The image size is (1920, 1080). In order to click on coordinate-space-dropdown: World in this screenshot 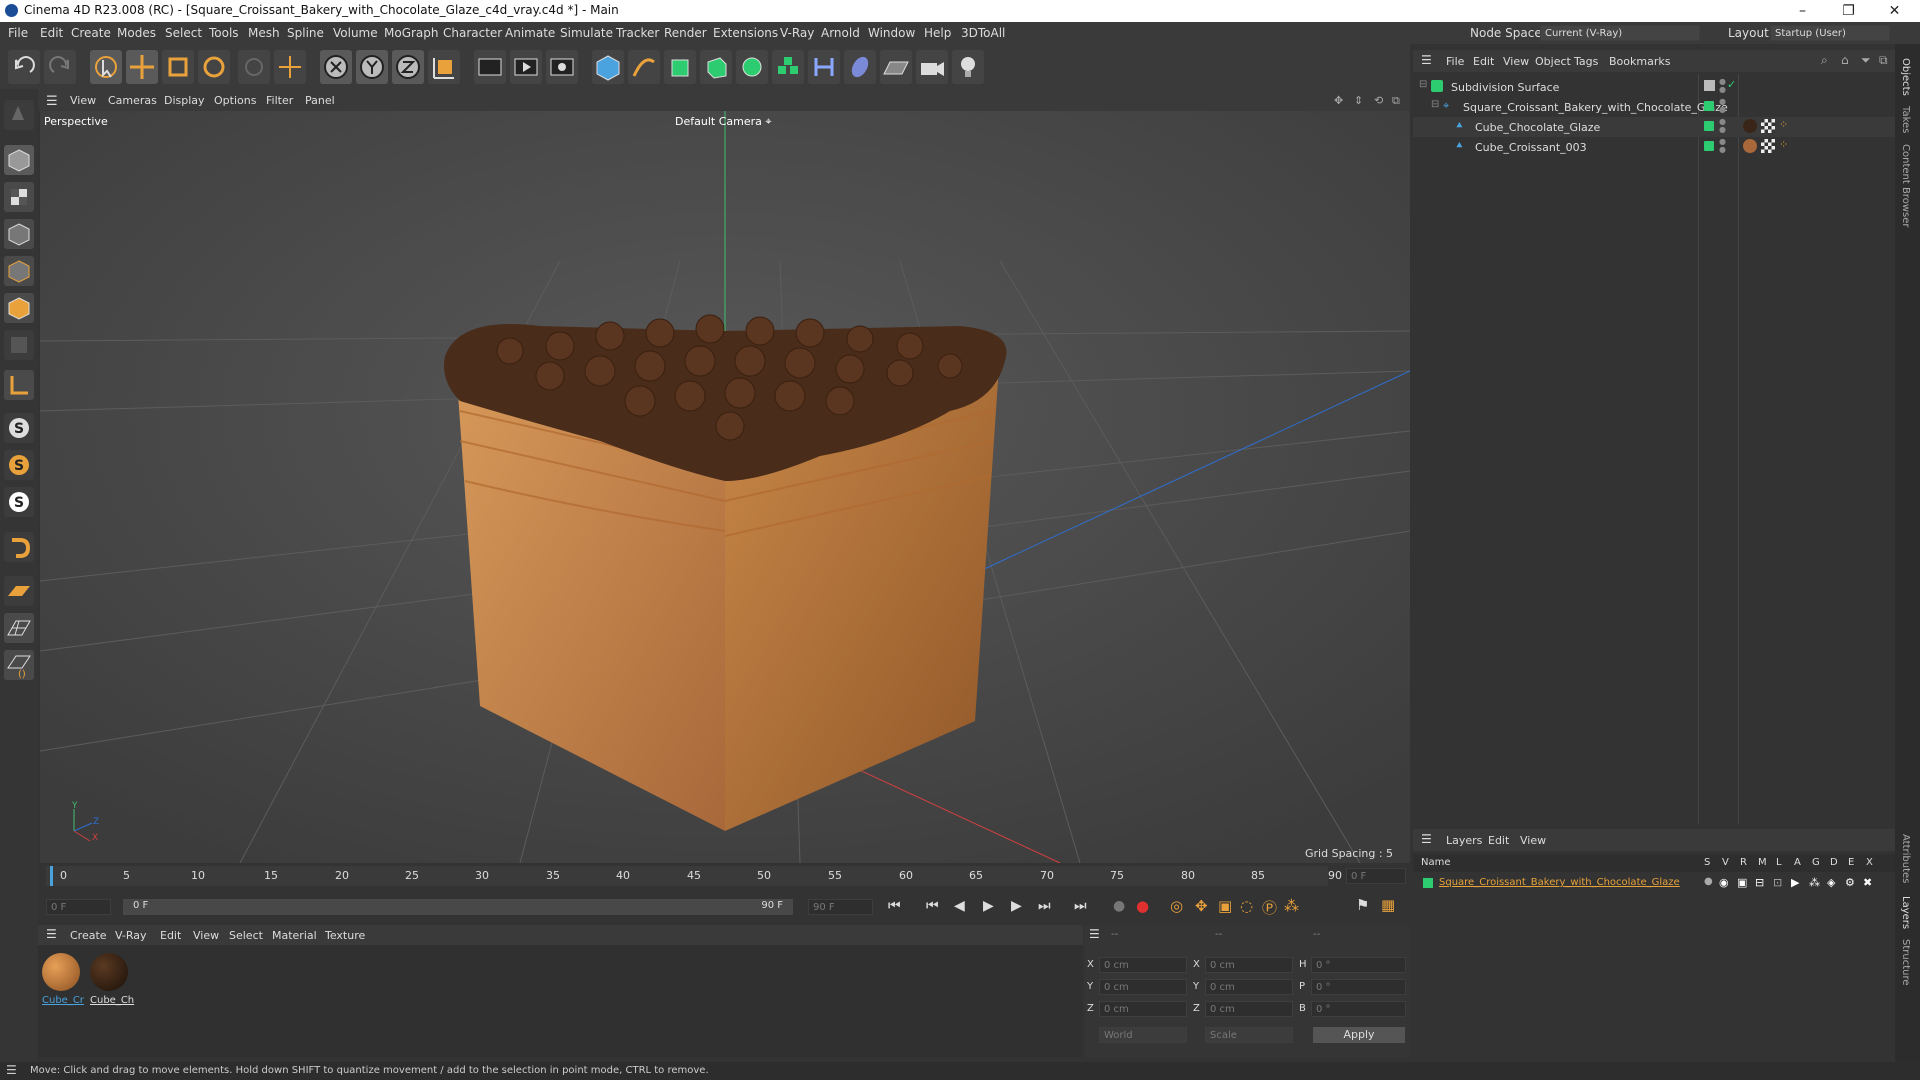, I will do `click(1143, 1035)`.